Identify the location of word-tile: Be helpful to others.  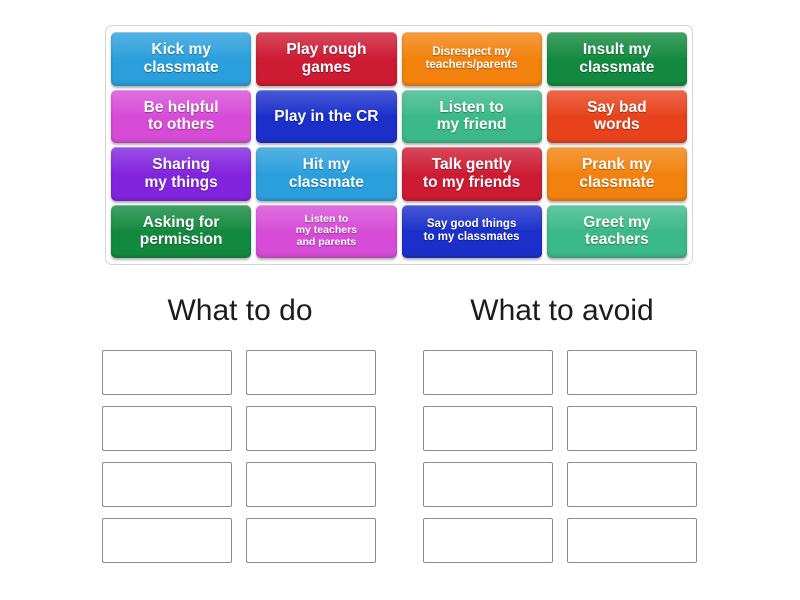
(181, 116).